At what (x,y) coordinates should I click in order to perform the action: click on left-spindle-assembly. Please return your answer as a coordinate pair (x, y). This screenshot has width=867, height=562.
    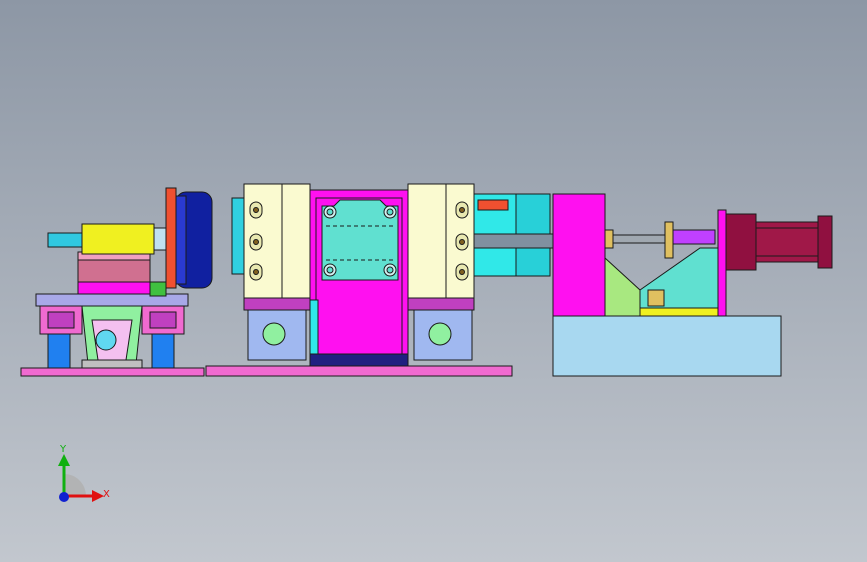
    Looking at the image, I should click on (116, 282).